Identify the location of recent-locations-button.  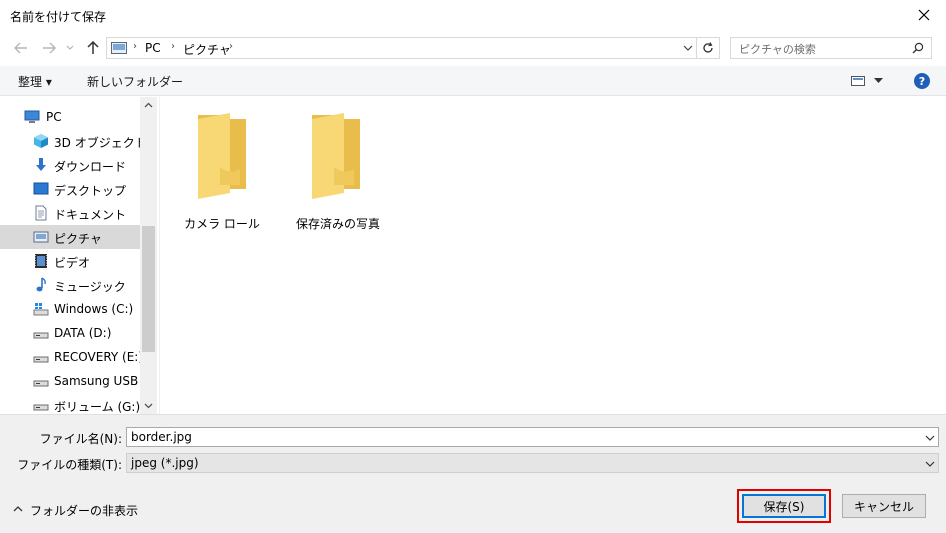
(70, 48).